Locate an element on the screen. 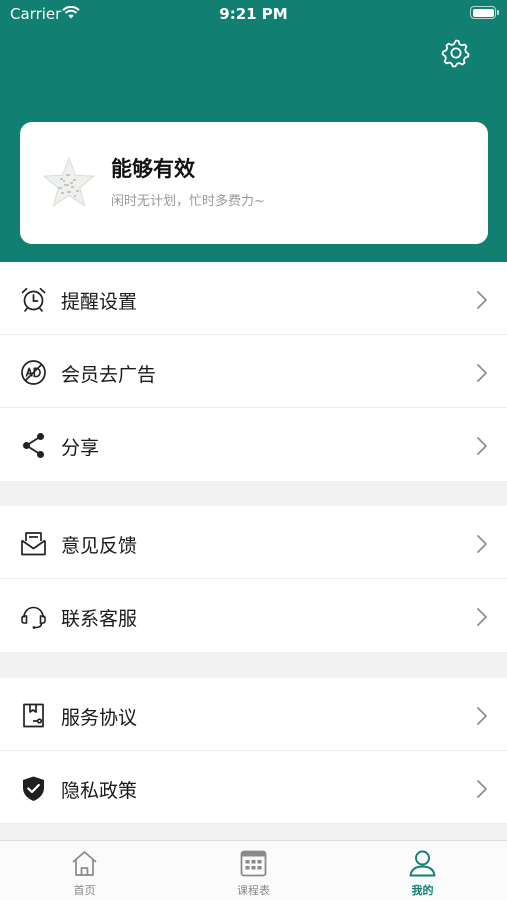 Image resolution: width=507 pixels, height=900 pixels. menu-label: 隐私政策 is located at coordinates (99, 791).